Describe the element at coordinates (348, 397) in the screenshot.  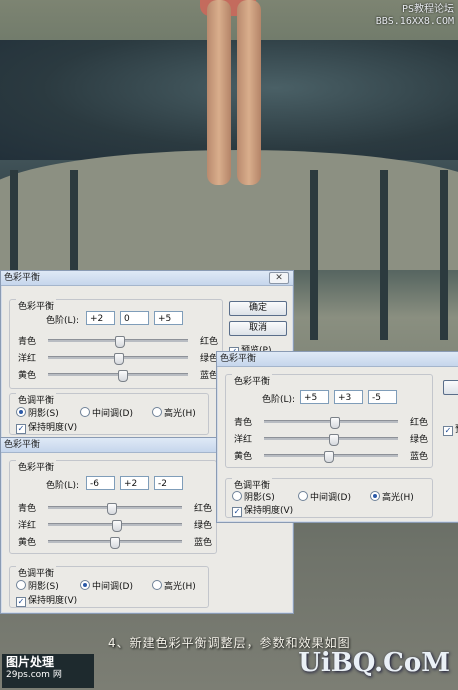
I see `level-input-magenta-green: +3` at that location.